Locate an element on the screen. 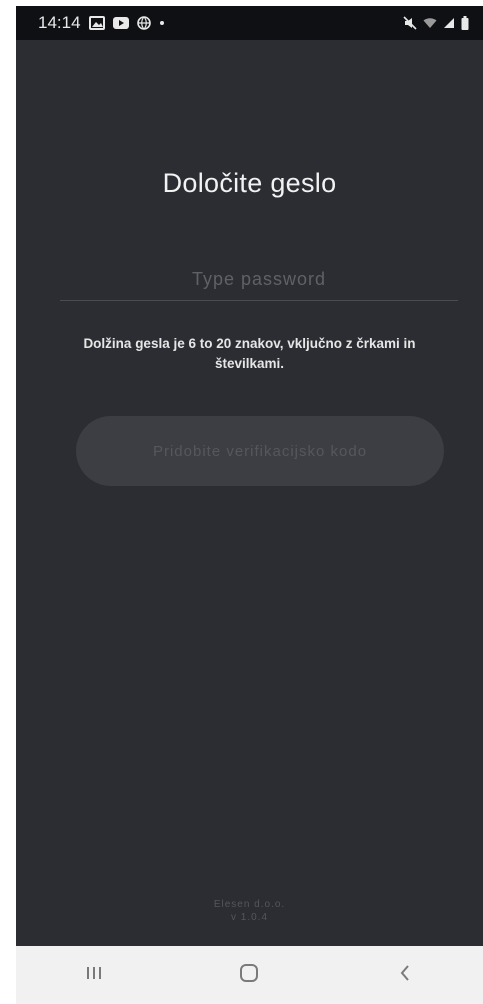  password-input is located at coordinates (259, 279).